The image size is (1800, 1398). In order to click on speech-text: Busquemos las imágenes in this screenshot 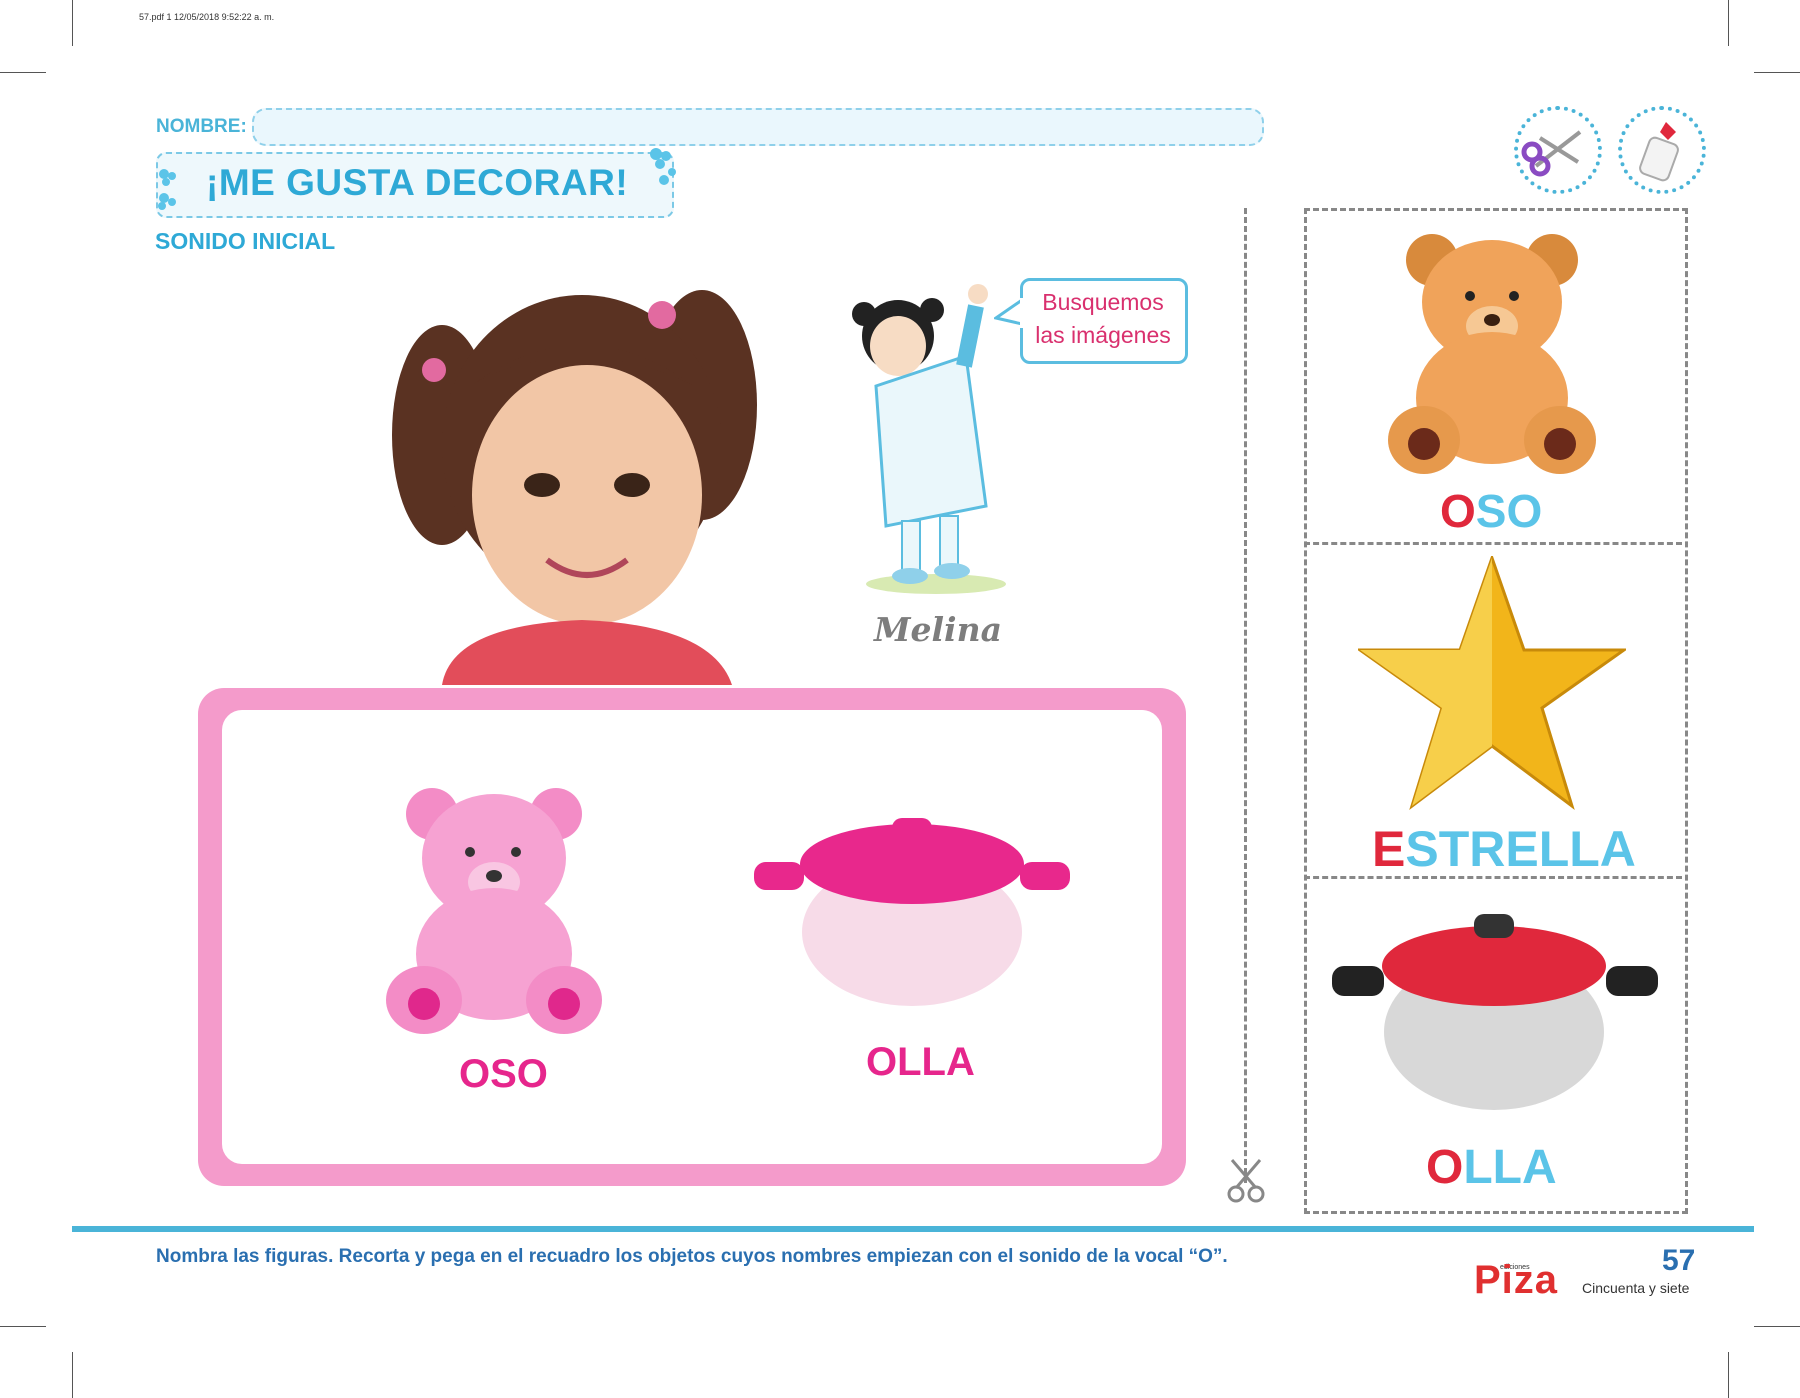, I will do `click(1103, 319)`.